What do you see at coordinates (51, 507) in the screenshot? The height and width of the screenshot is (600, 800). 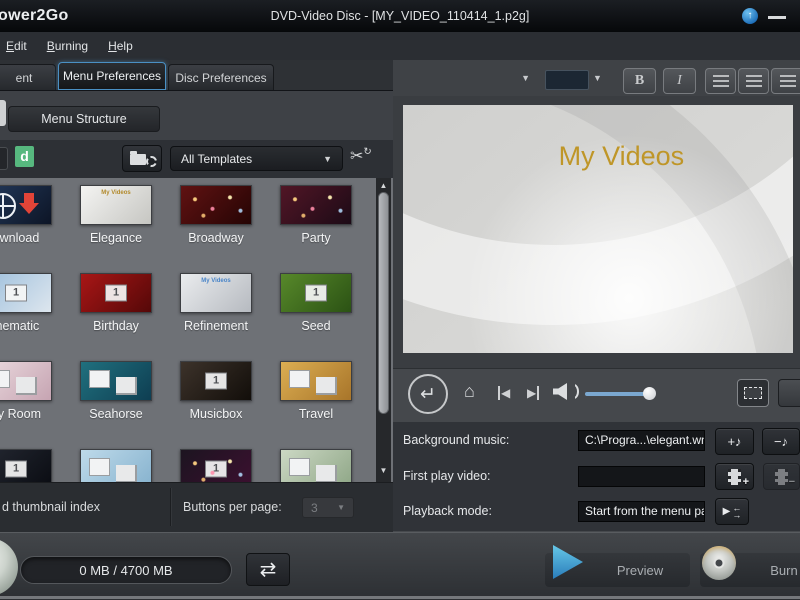 I see `thumbnail-index-label: d thumbnail index` at bounding box center [51, 507].